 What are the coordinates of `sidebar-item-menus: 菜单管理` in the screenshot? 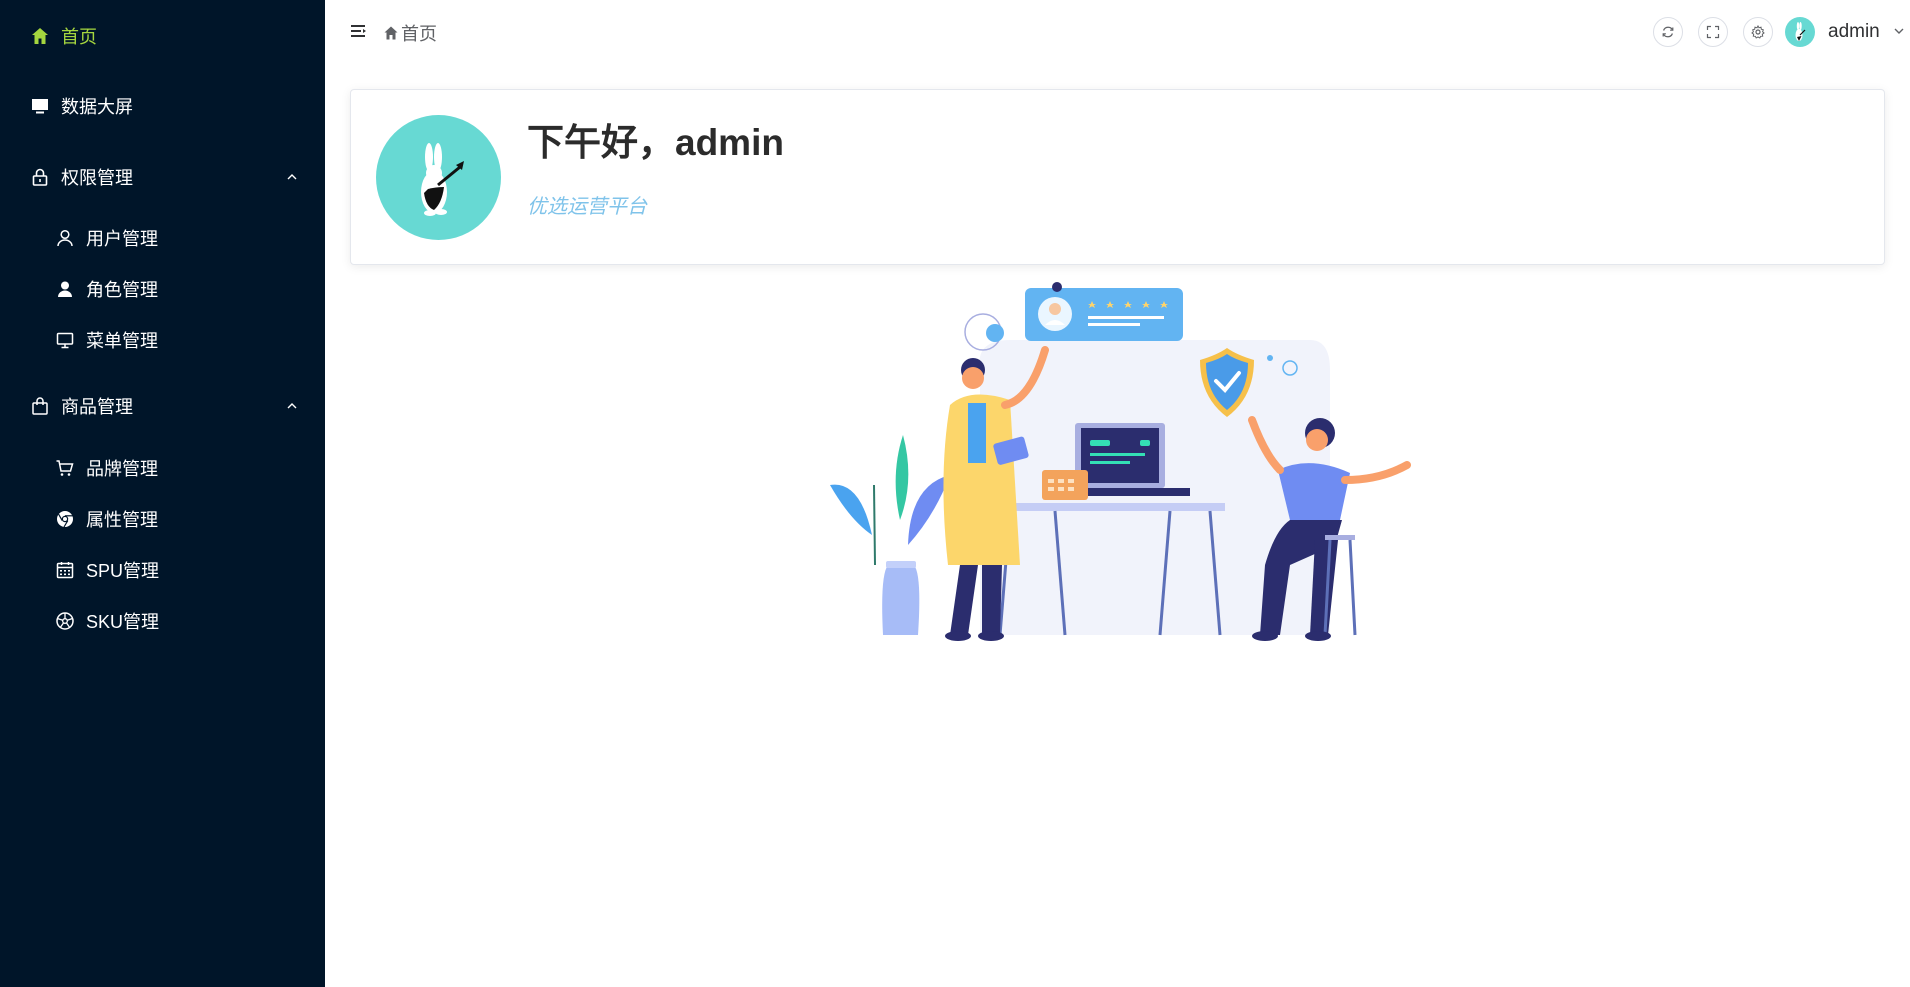 It's located at (162, 340).